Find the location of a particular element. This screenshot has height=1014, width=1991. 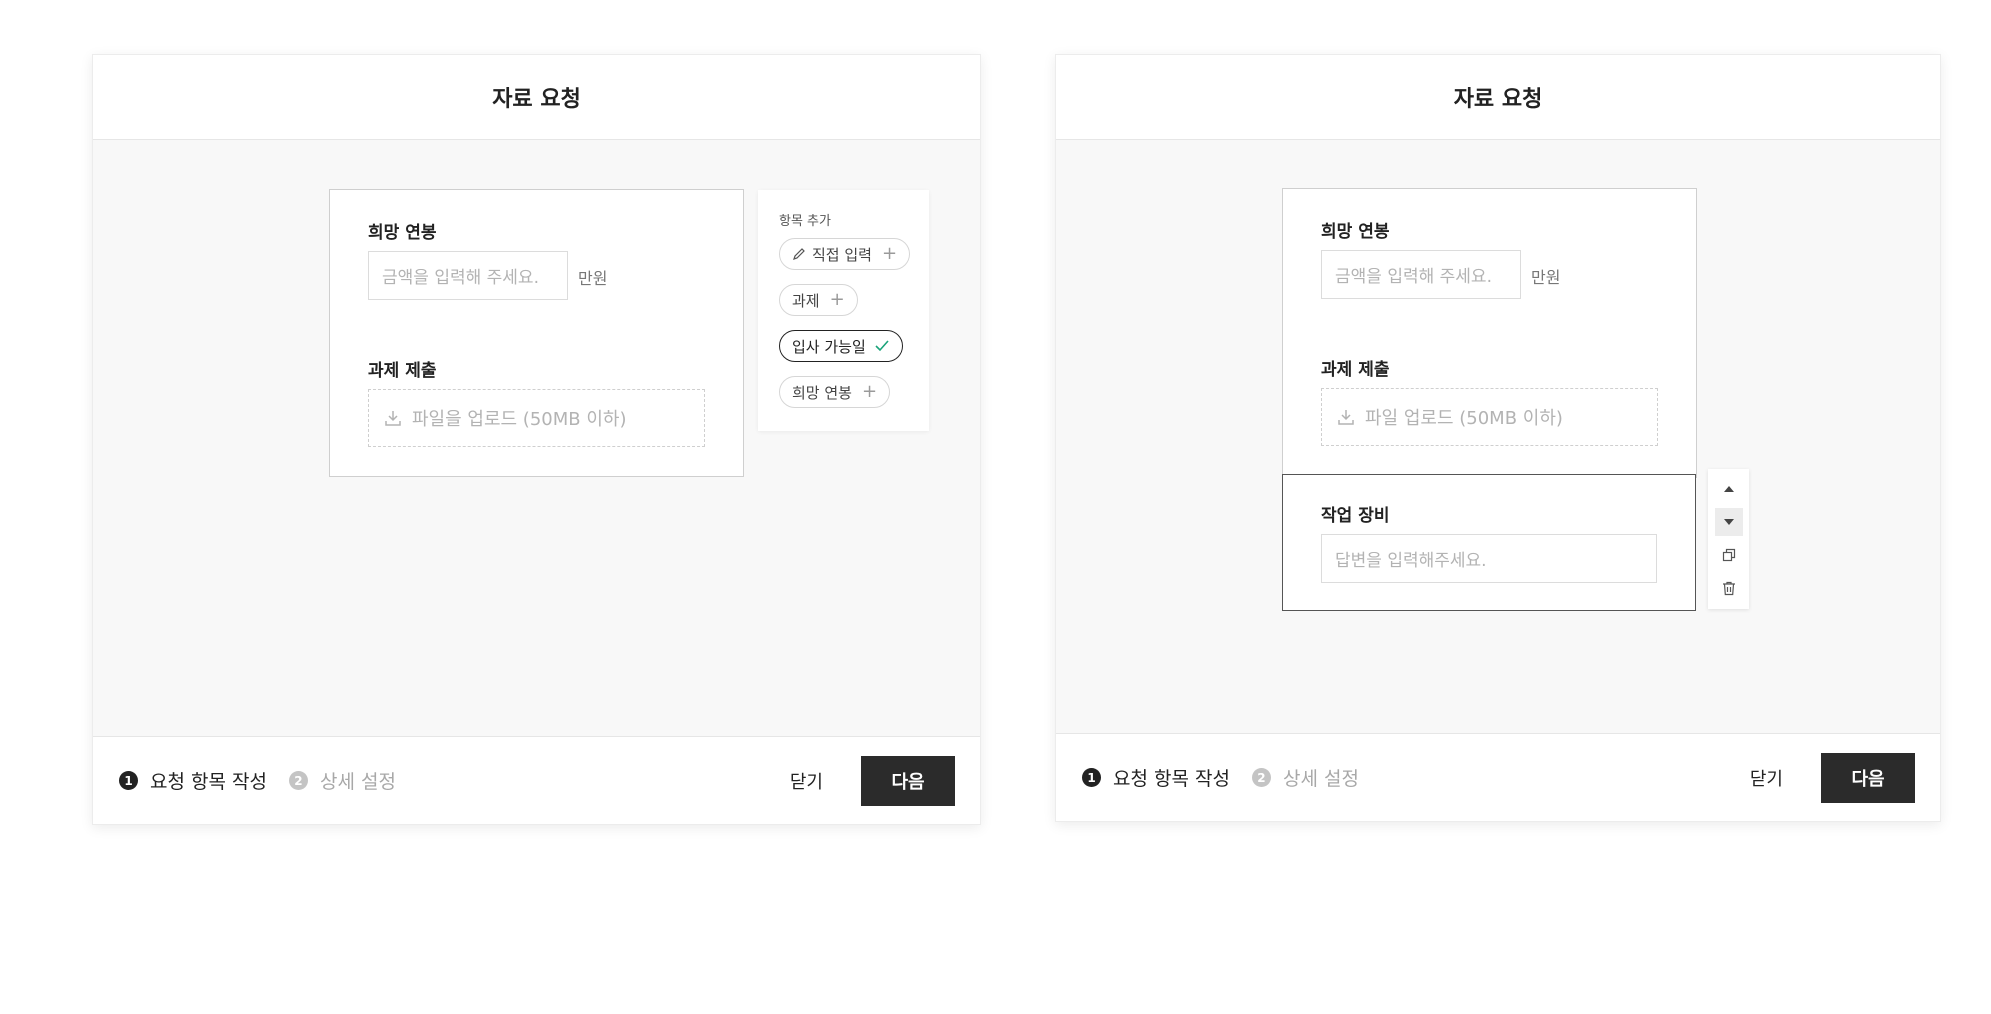

duplicate-icon is located at coordinates (1728, 555).